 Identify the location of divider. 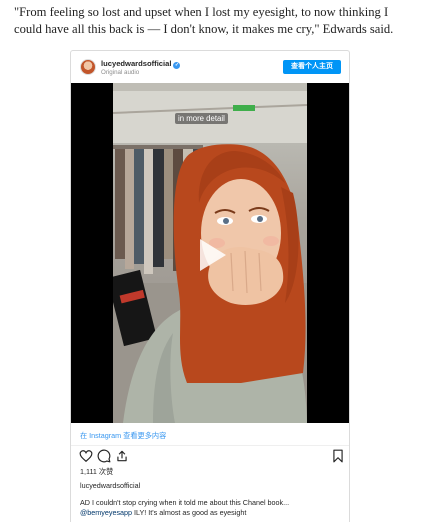
(210, 445).